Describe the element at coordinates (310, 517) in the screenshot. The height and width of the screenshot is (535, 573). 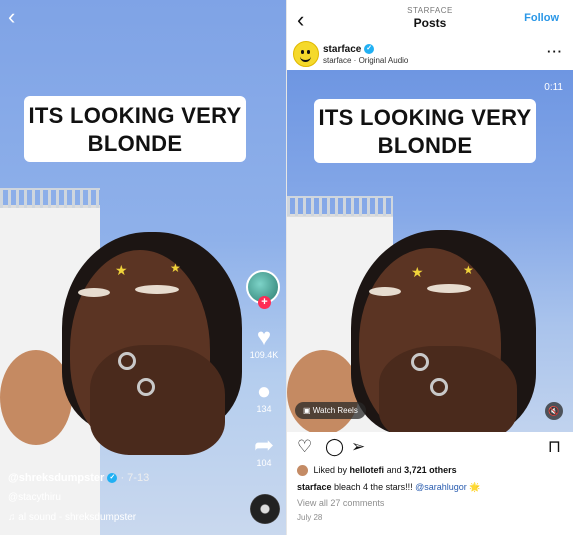
I see `post-date: July 28` at that location.